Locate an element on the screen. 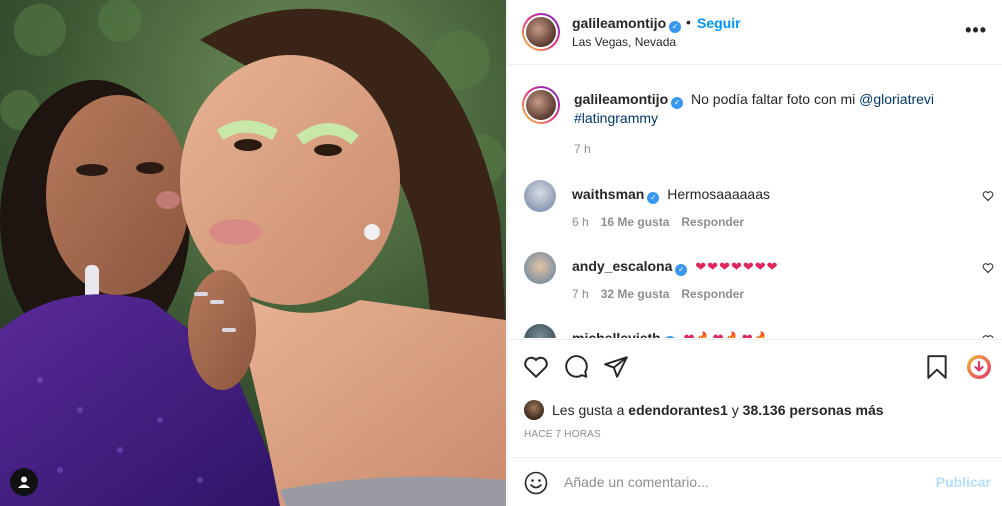 The image size is (1002, 506). comment-username: waithsman ✓ is located at coordinates (616, 195).